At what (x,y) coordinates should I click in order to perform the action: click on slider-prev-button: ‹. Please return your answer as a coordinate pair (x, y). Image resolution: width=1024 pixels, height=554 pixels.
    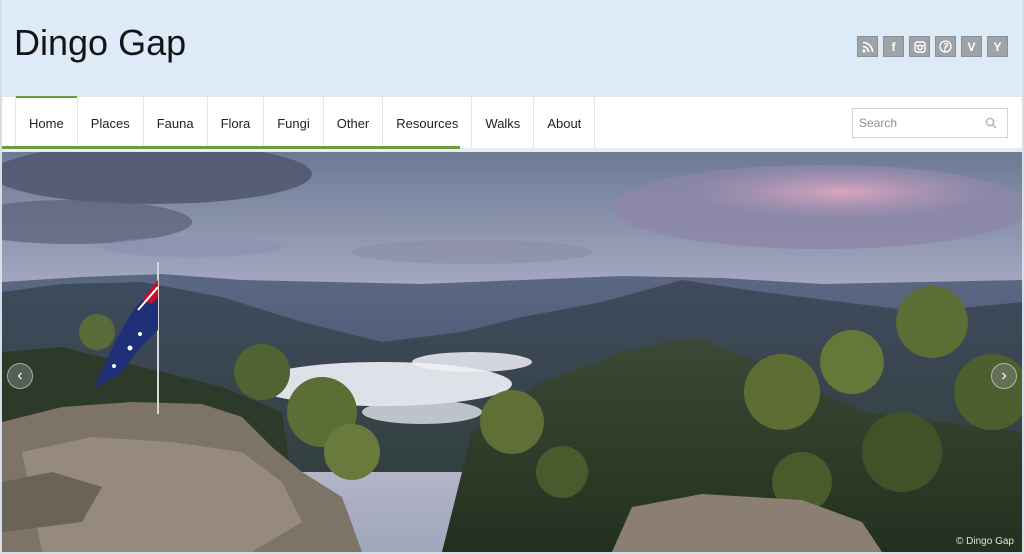
    Looking at the image, I should click on (20, 376).